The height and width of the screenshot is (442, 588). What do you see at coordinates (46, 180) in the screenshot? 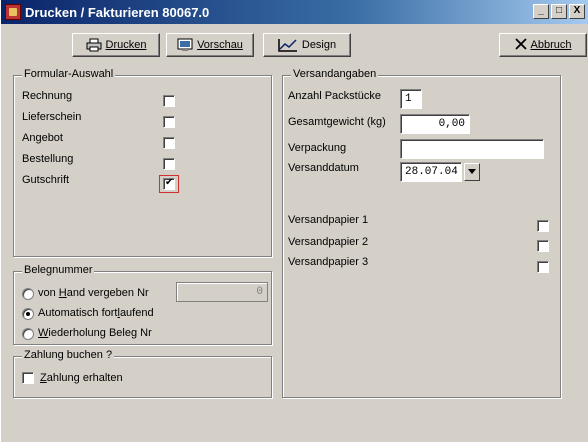
I see `form-item-gutschrift-label: Gutschrift` at bounding box center [46, 180].